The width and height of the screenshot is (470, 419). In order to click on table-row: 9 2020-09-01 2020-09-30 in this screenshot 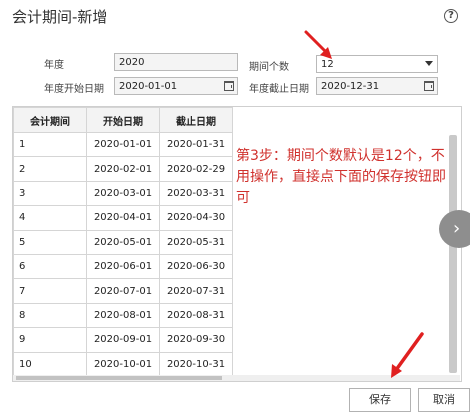, I will do `click(123, 340)`.